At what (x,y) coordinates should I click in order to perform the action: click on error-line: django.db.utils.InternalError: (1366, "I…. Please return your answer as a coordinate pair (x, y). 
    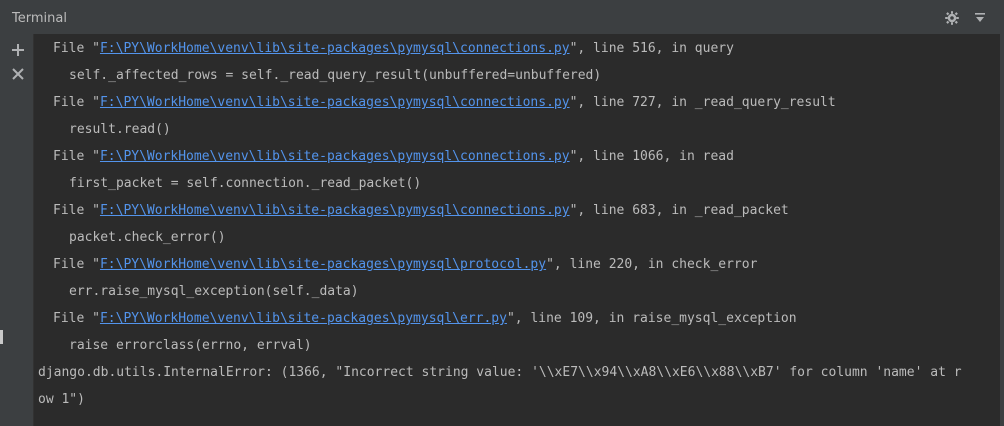
    Looking at the image, I should click on (500, 372).